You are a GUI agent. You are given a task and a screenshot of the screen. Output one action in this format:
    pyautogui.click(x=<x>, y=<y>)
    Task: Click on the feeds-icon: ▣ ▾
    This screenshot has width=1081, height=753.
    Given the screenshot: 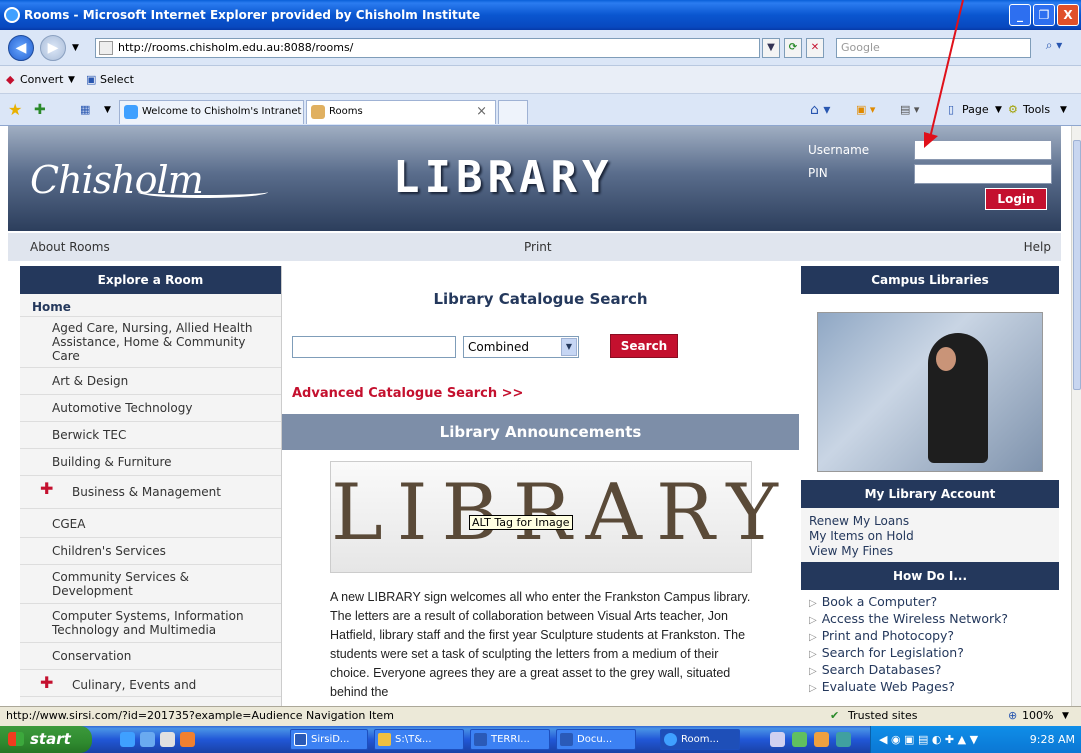 What is the action you would take?
    pyautogui.click(x=865, y=110)
    